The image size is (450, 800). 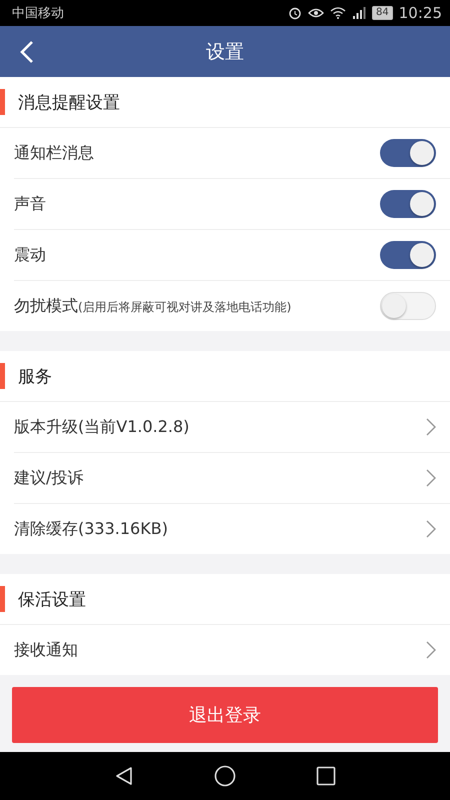 I want to click on carrier-name: 中国移动, so click(x=38, y=13).